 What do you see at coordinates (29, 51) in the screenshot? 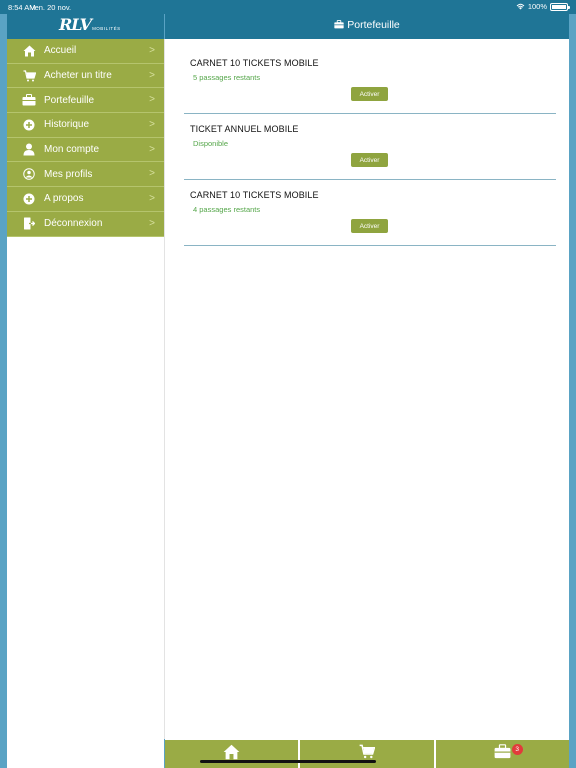
I see `home-icon` at bounding box center [29, 51].